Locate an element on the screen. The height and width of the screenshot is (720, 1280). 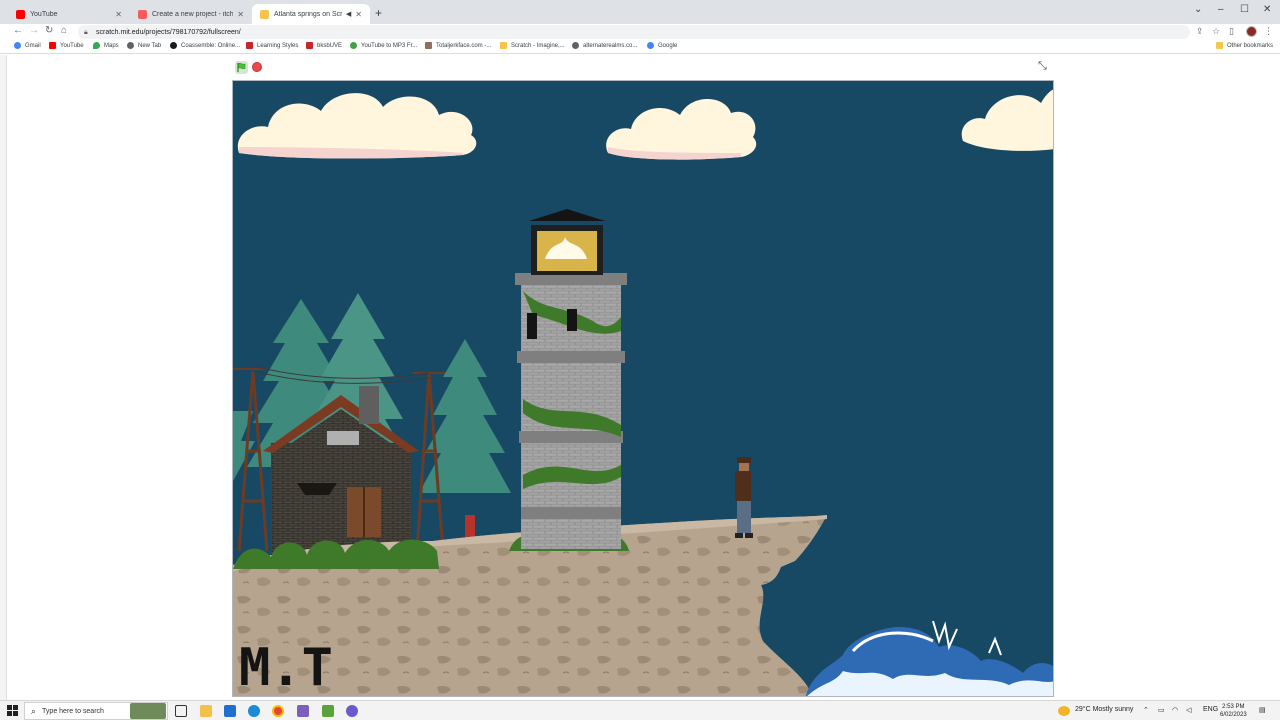
window-close-icon: ✕ is located at coordinates (1267, 9).